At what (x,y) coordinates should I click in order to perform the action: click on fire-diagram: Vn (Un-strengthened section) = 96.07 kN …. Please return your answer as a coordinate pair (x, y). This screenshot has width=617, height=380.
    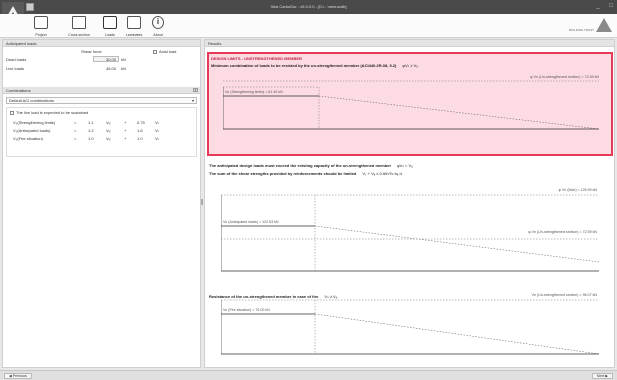
    Looking at the image, I should click on (410, 324).